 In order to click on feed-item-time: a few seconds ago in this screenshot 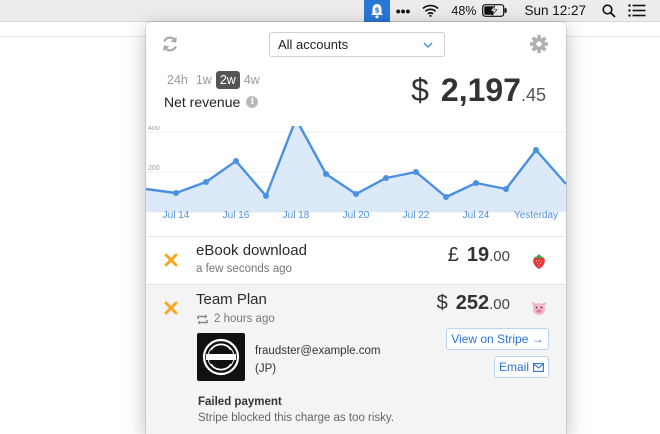, I will do `click(244, 269)`.